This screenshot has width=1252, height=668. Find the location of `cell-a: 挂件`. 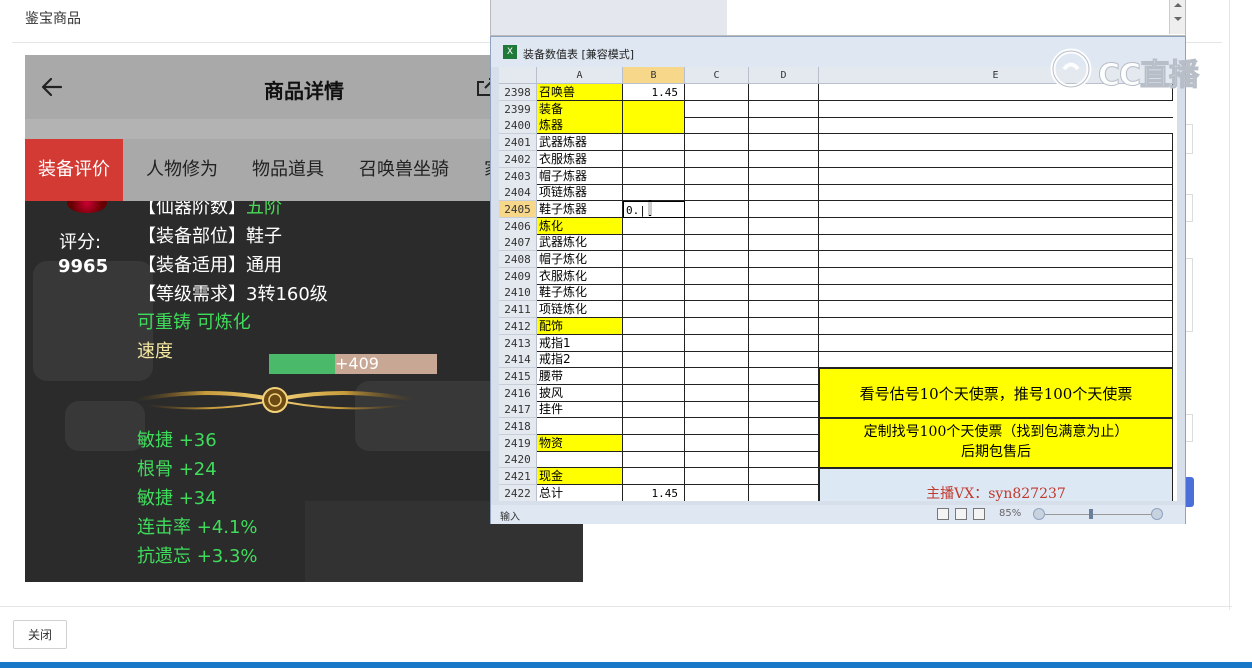

cell-a: 挂件 is located at coordinates (580, 410).